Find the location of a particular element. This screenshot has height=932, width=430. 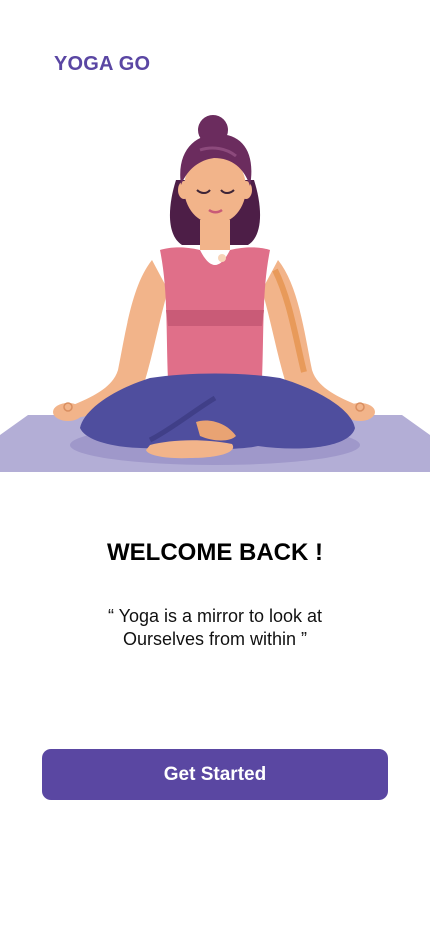

left-hand is located at coordinates (68, 412).